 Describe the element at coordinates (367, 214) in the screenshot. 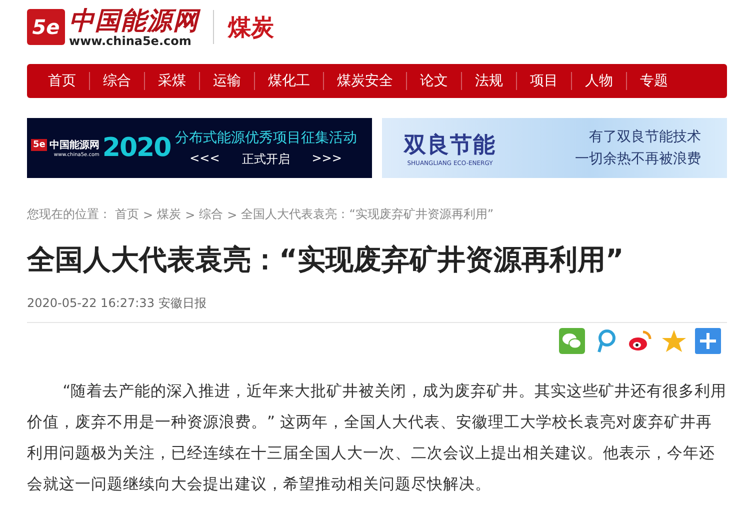

I see `breadcrumb-link: 全国人大代表袁亮：“实现废弃矿井资源再利用”` at that location.